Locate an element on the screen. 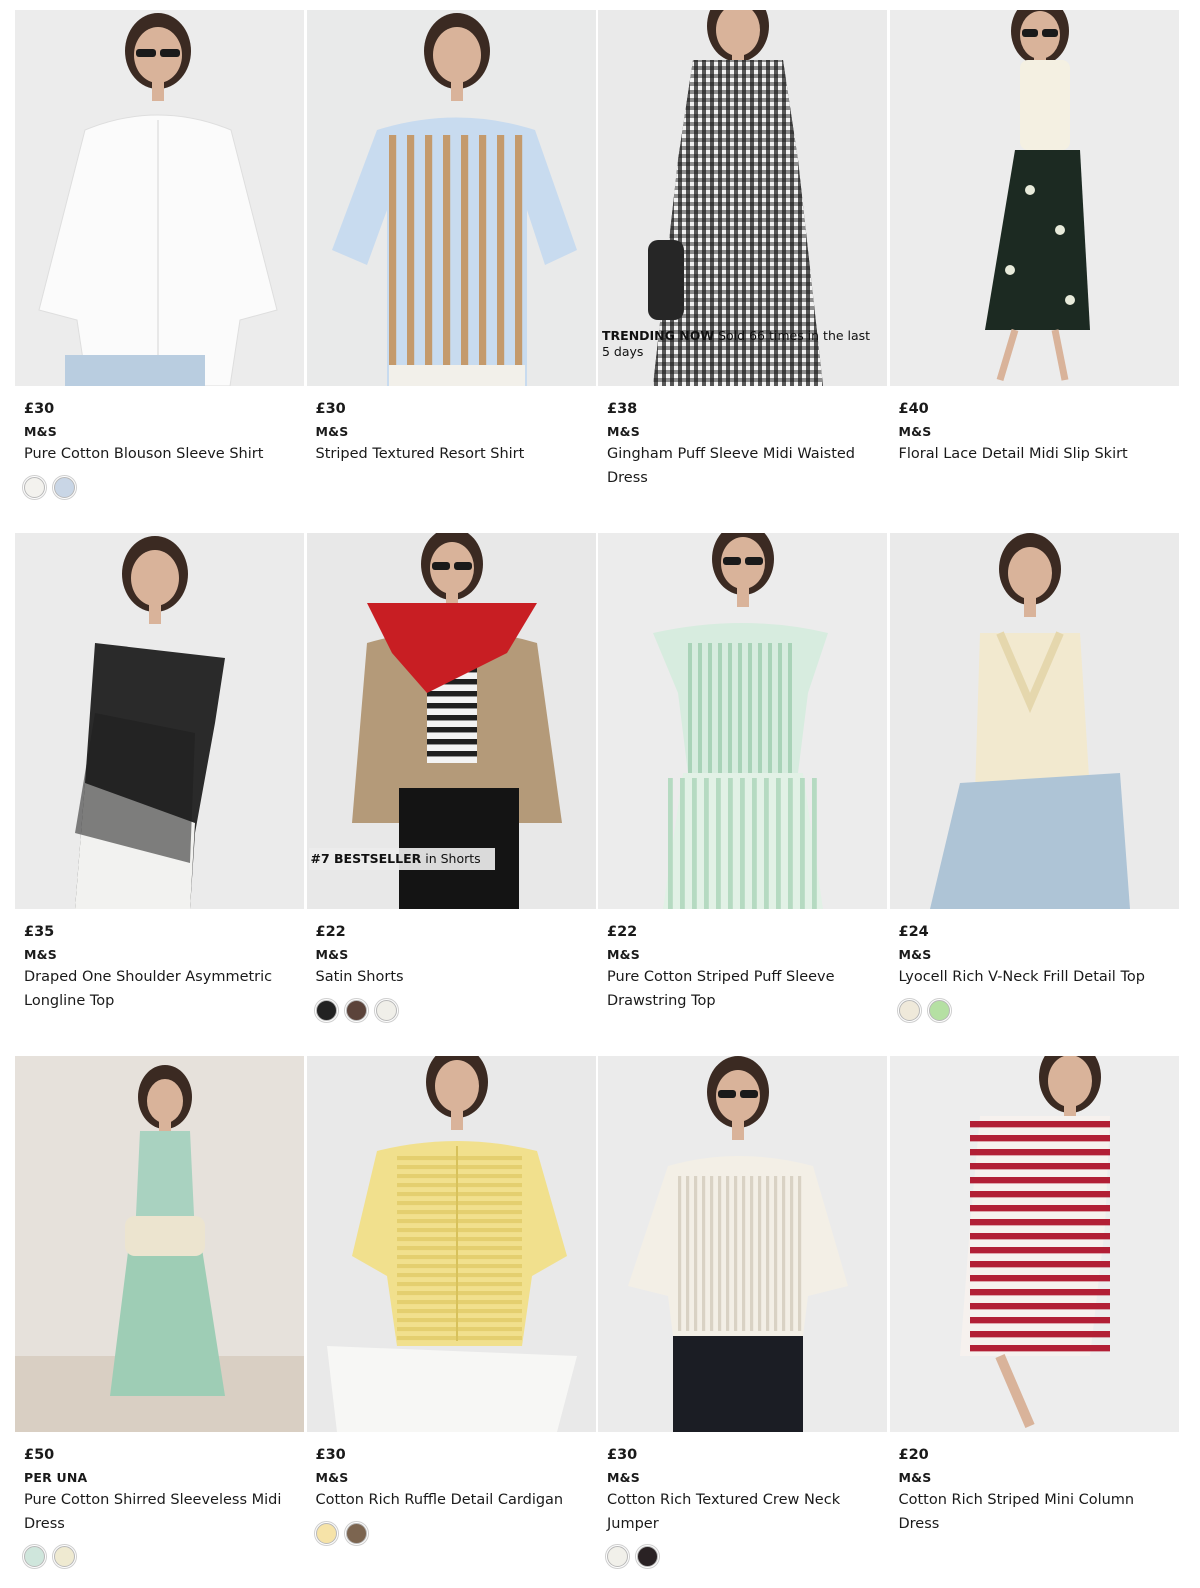 This screenshot has height=1588, width=1200. bestseller-badge: #7 BESTSELLER in Shorts is located at coordinates (401, 859).